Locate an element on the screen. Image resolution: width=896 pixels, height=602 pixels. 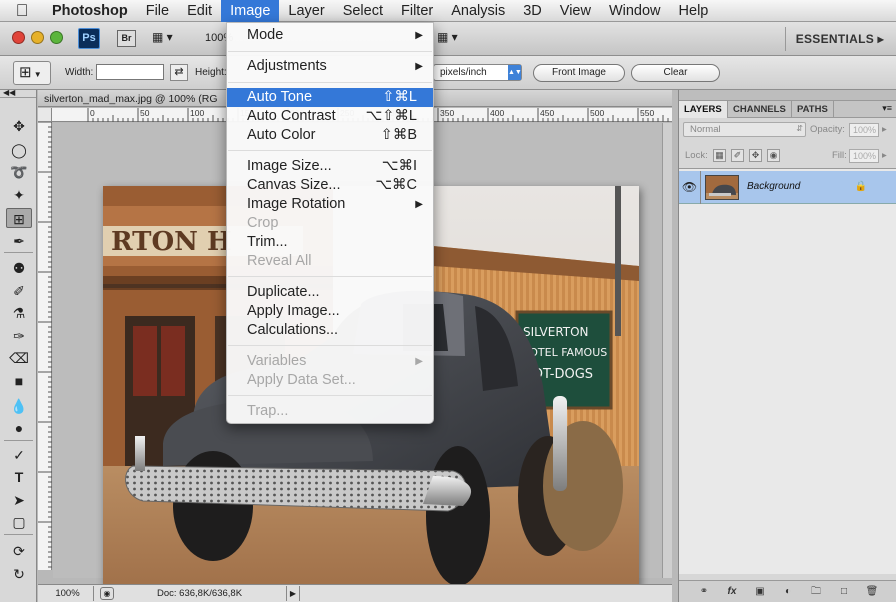
tool-preset-picker: ⊞ ▼ is located at coordinates (32, 73).